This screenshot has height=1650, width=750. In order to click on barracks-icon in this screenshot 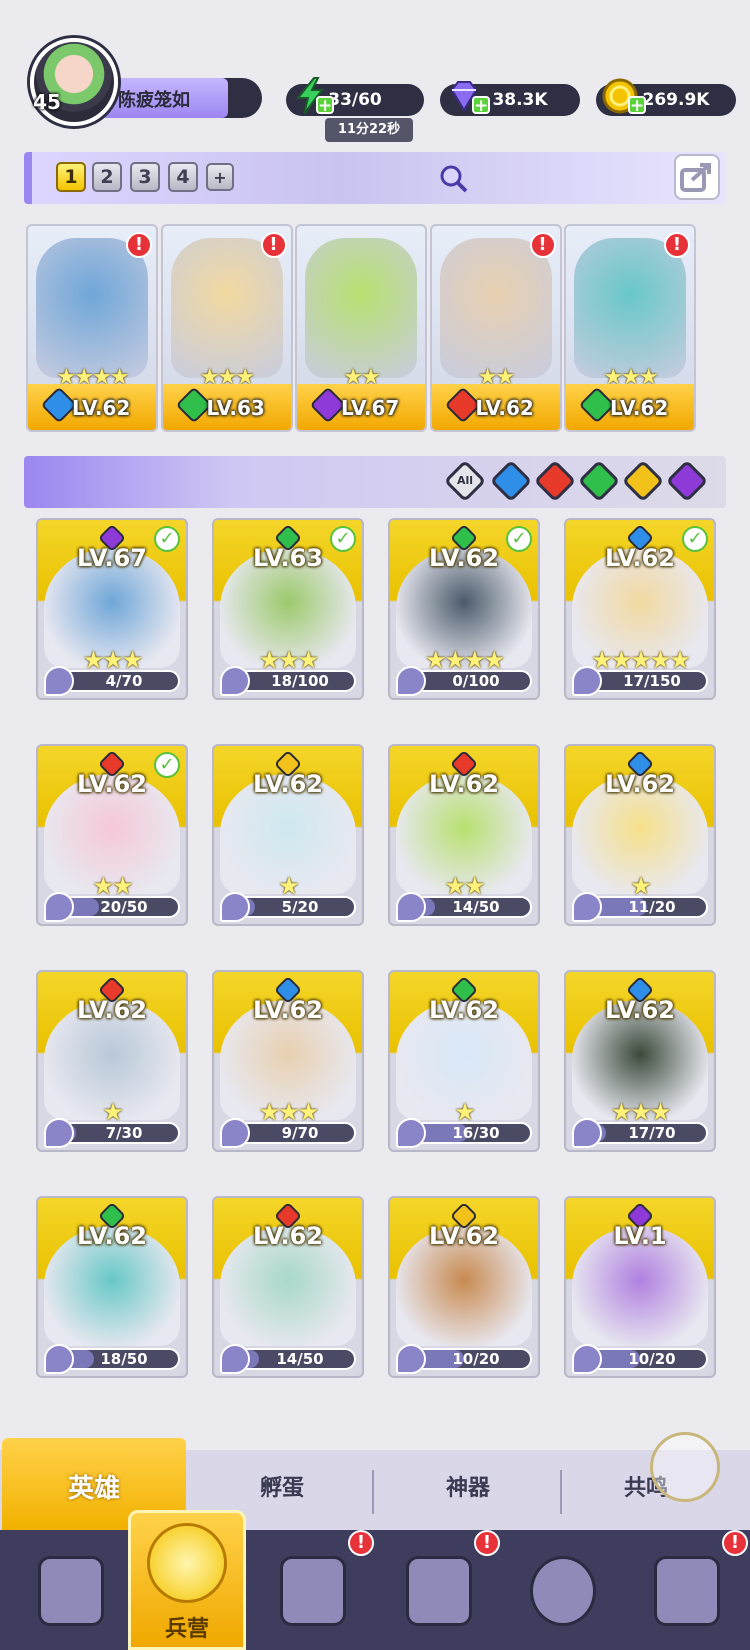, I will do `click(187, 1563)`.